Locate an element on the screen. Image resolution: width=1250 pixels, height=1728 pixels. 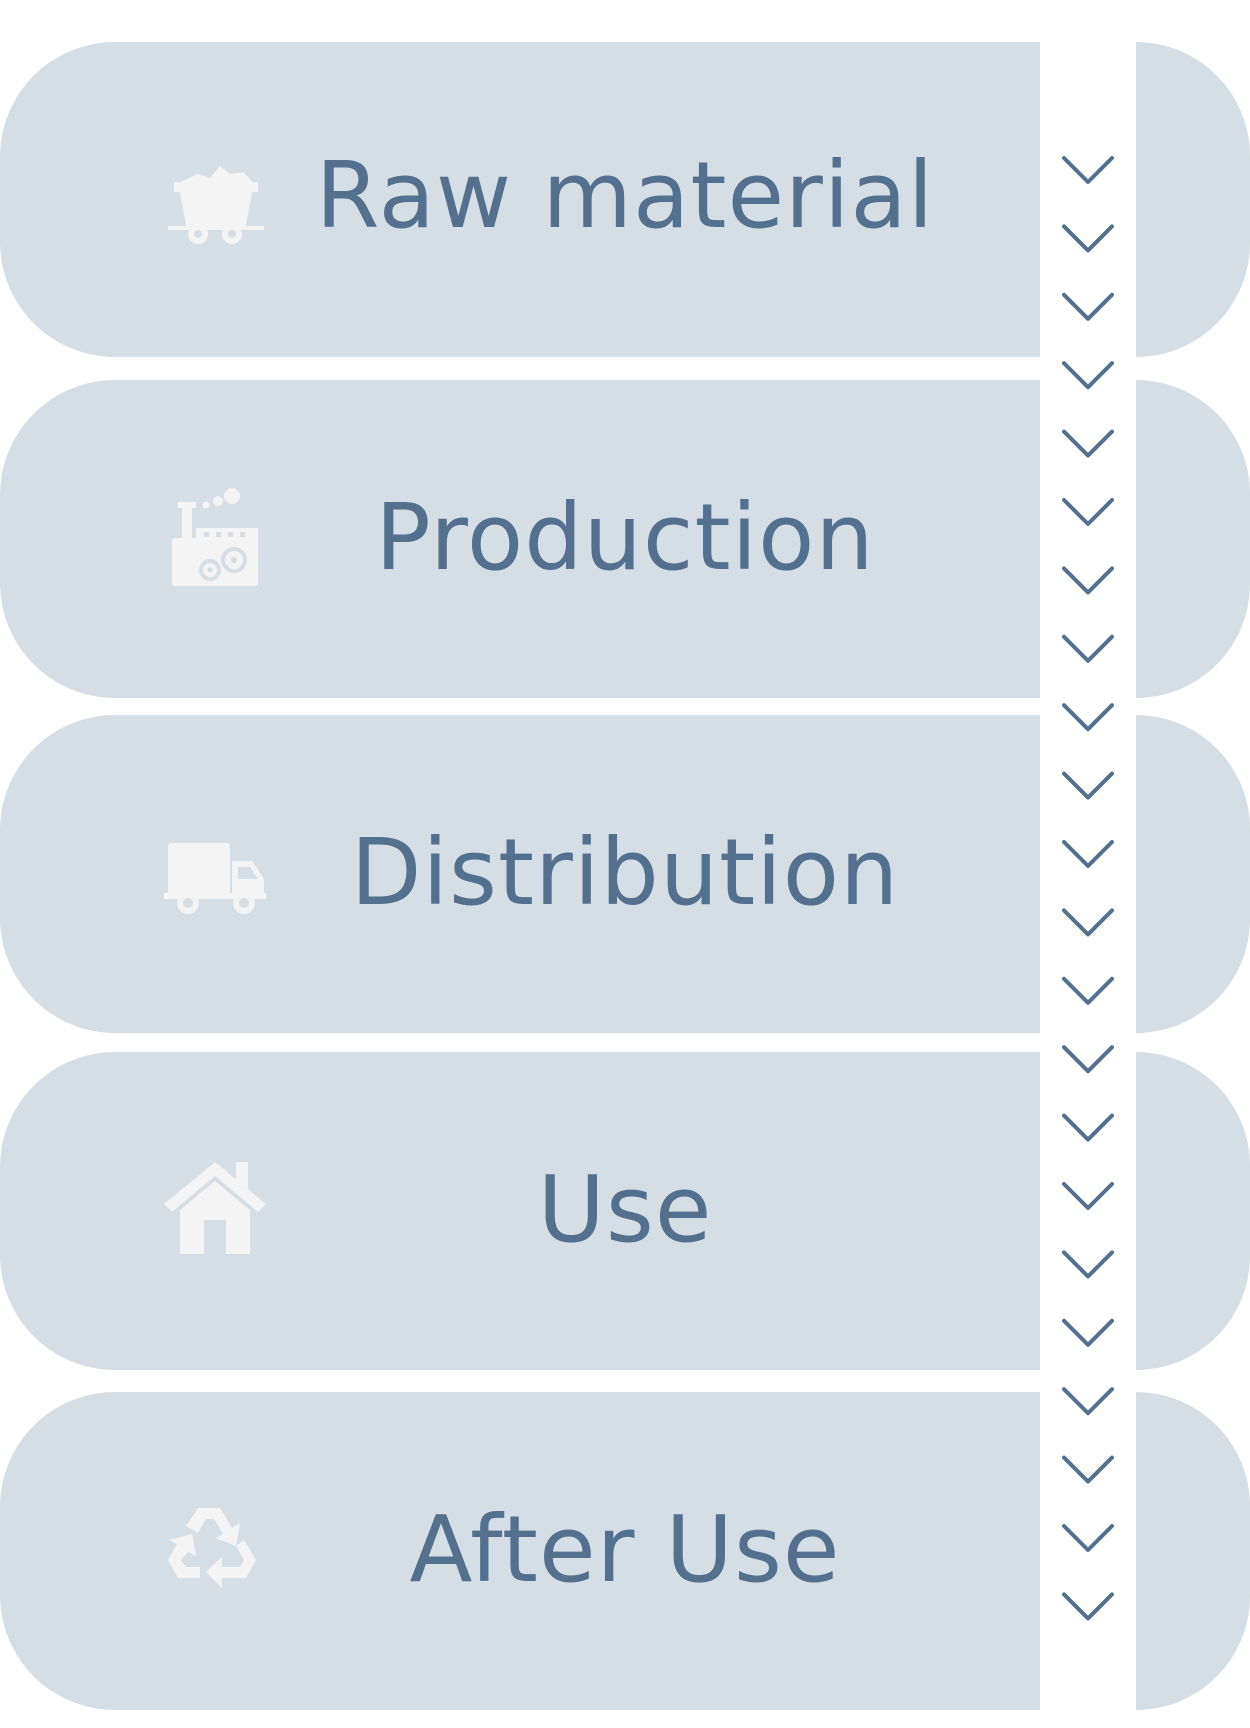
stage-label: Distribution is located at coordinates (625, 872).